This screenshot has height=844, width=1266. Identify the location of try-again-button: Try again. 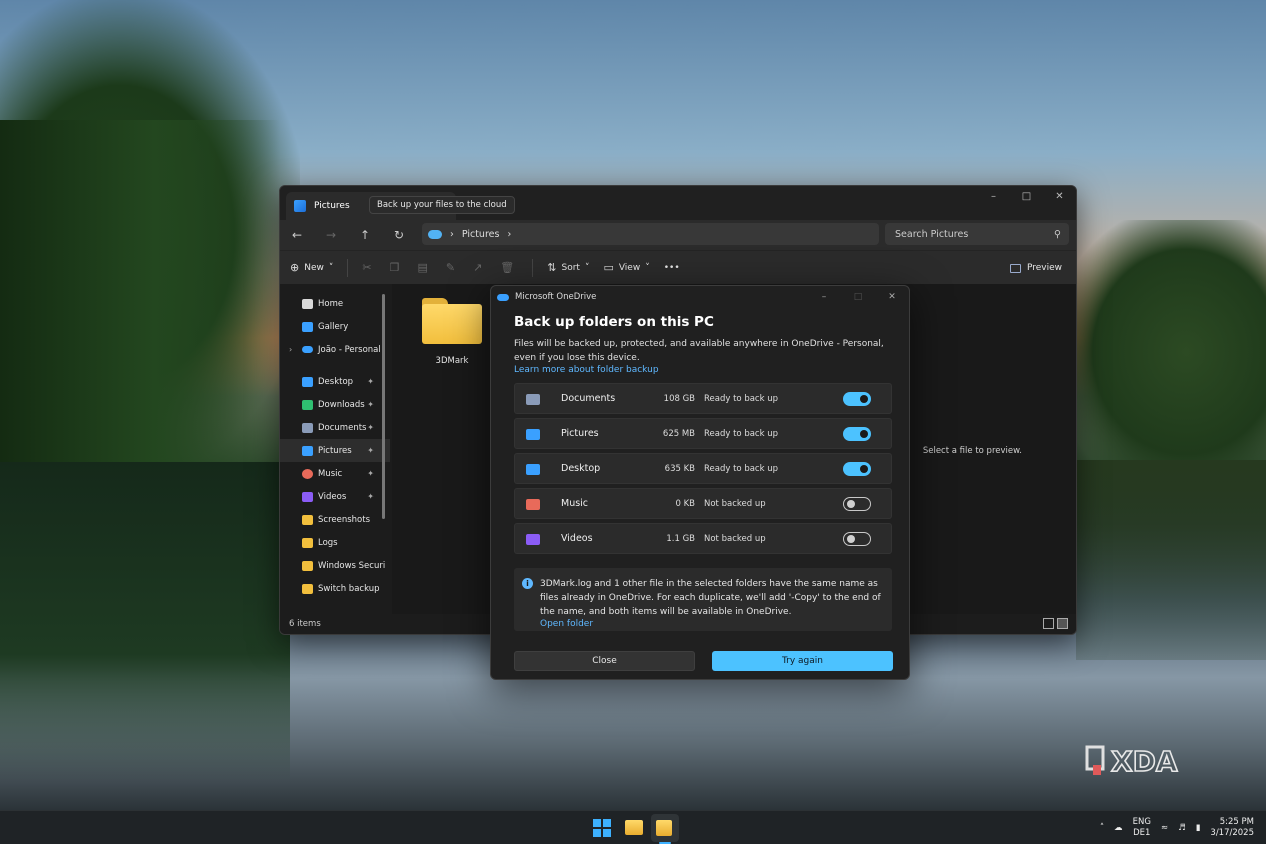
(802, 661).